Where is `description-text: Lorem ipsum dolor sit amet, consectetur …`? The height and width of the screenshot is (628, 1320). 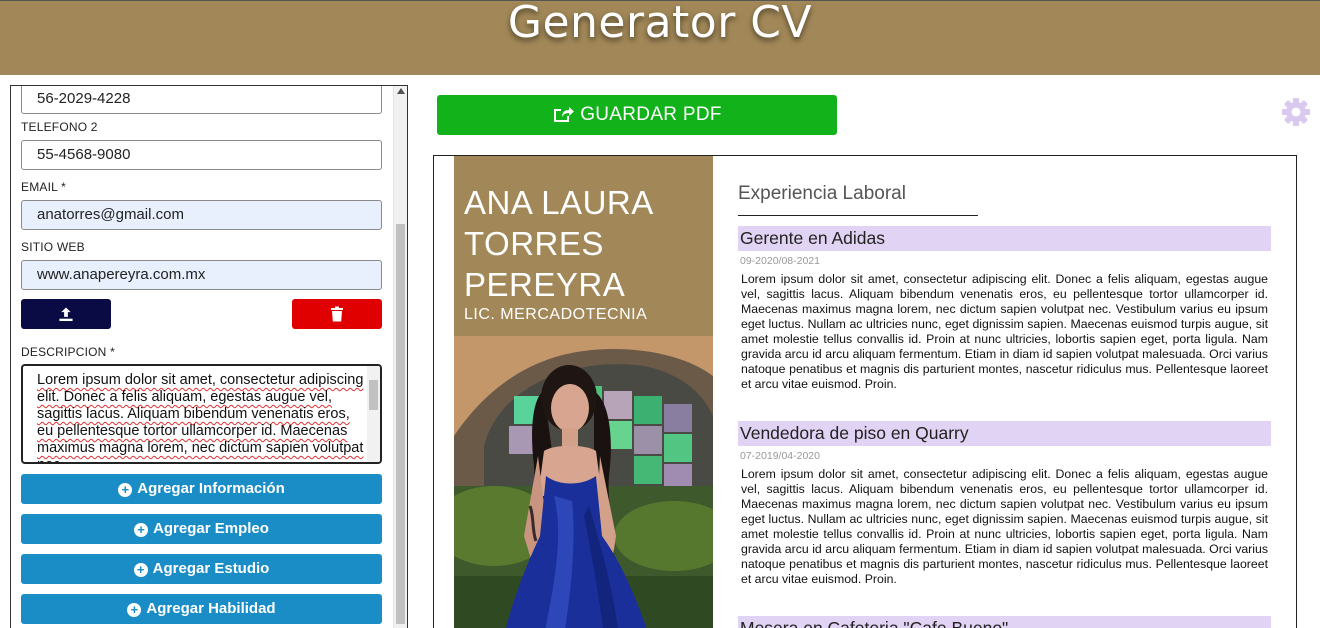 description-text: Lorem ipsum dolor sit amet, consectetur … is located at coordinates (200, 417).